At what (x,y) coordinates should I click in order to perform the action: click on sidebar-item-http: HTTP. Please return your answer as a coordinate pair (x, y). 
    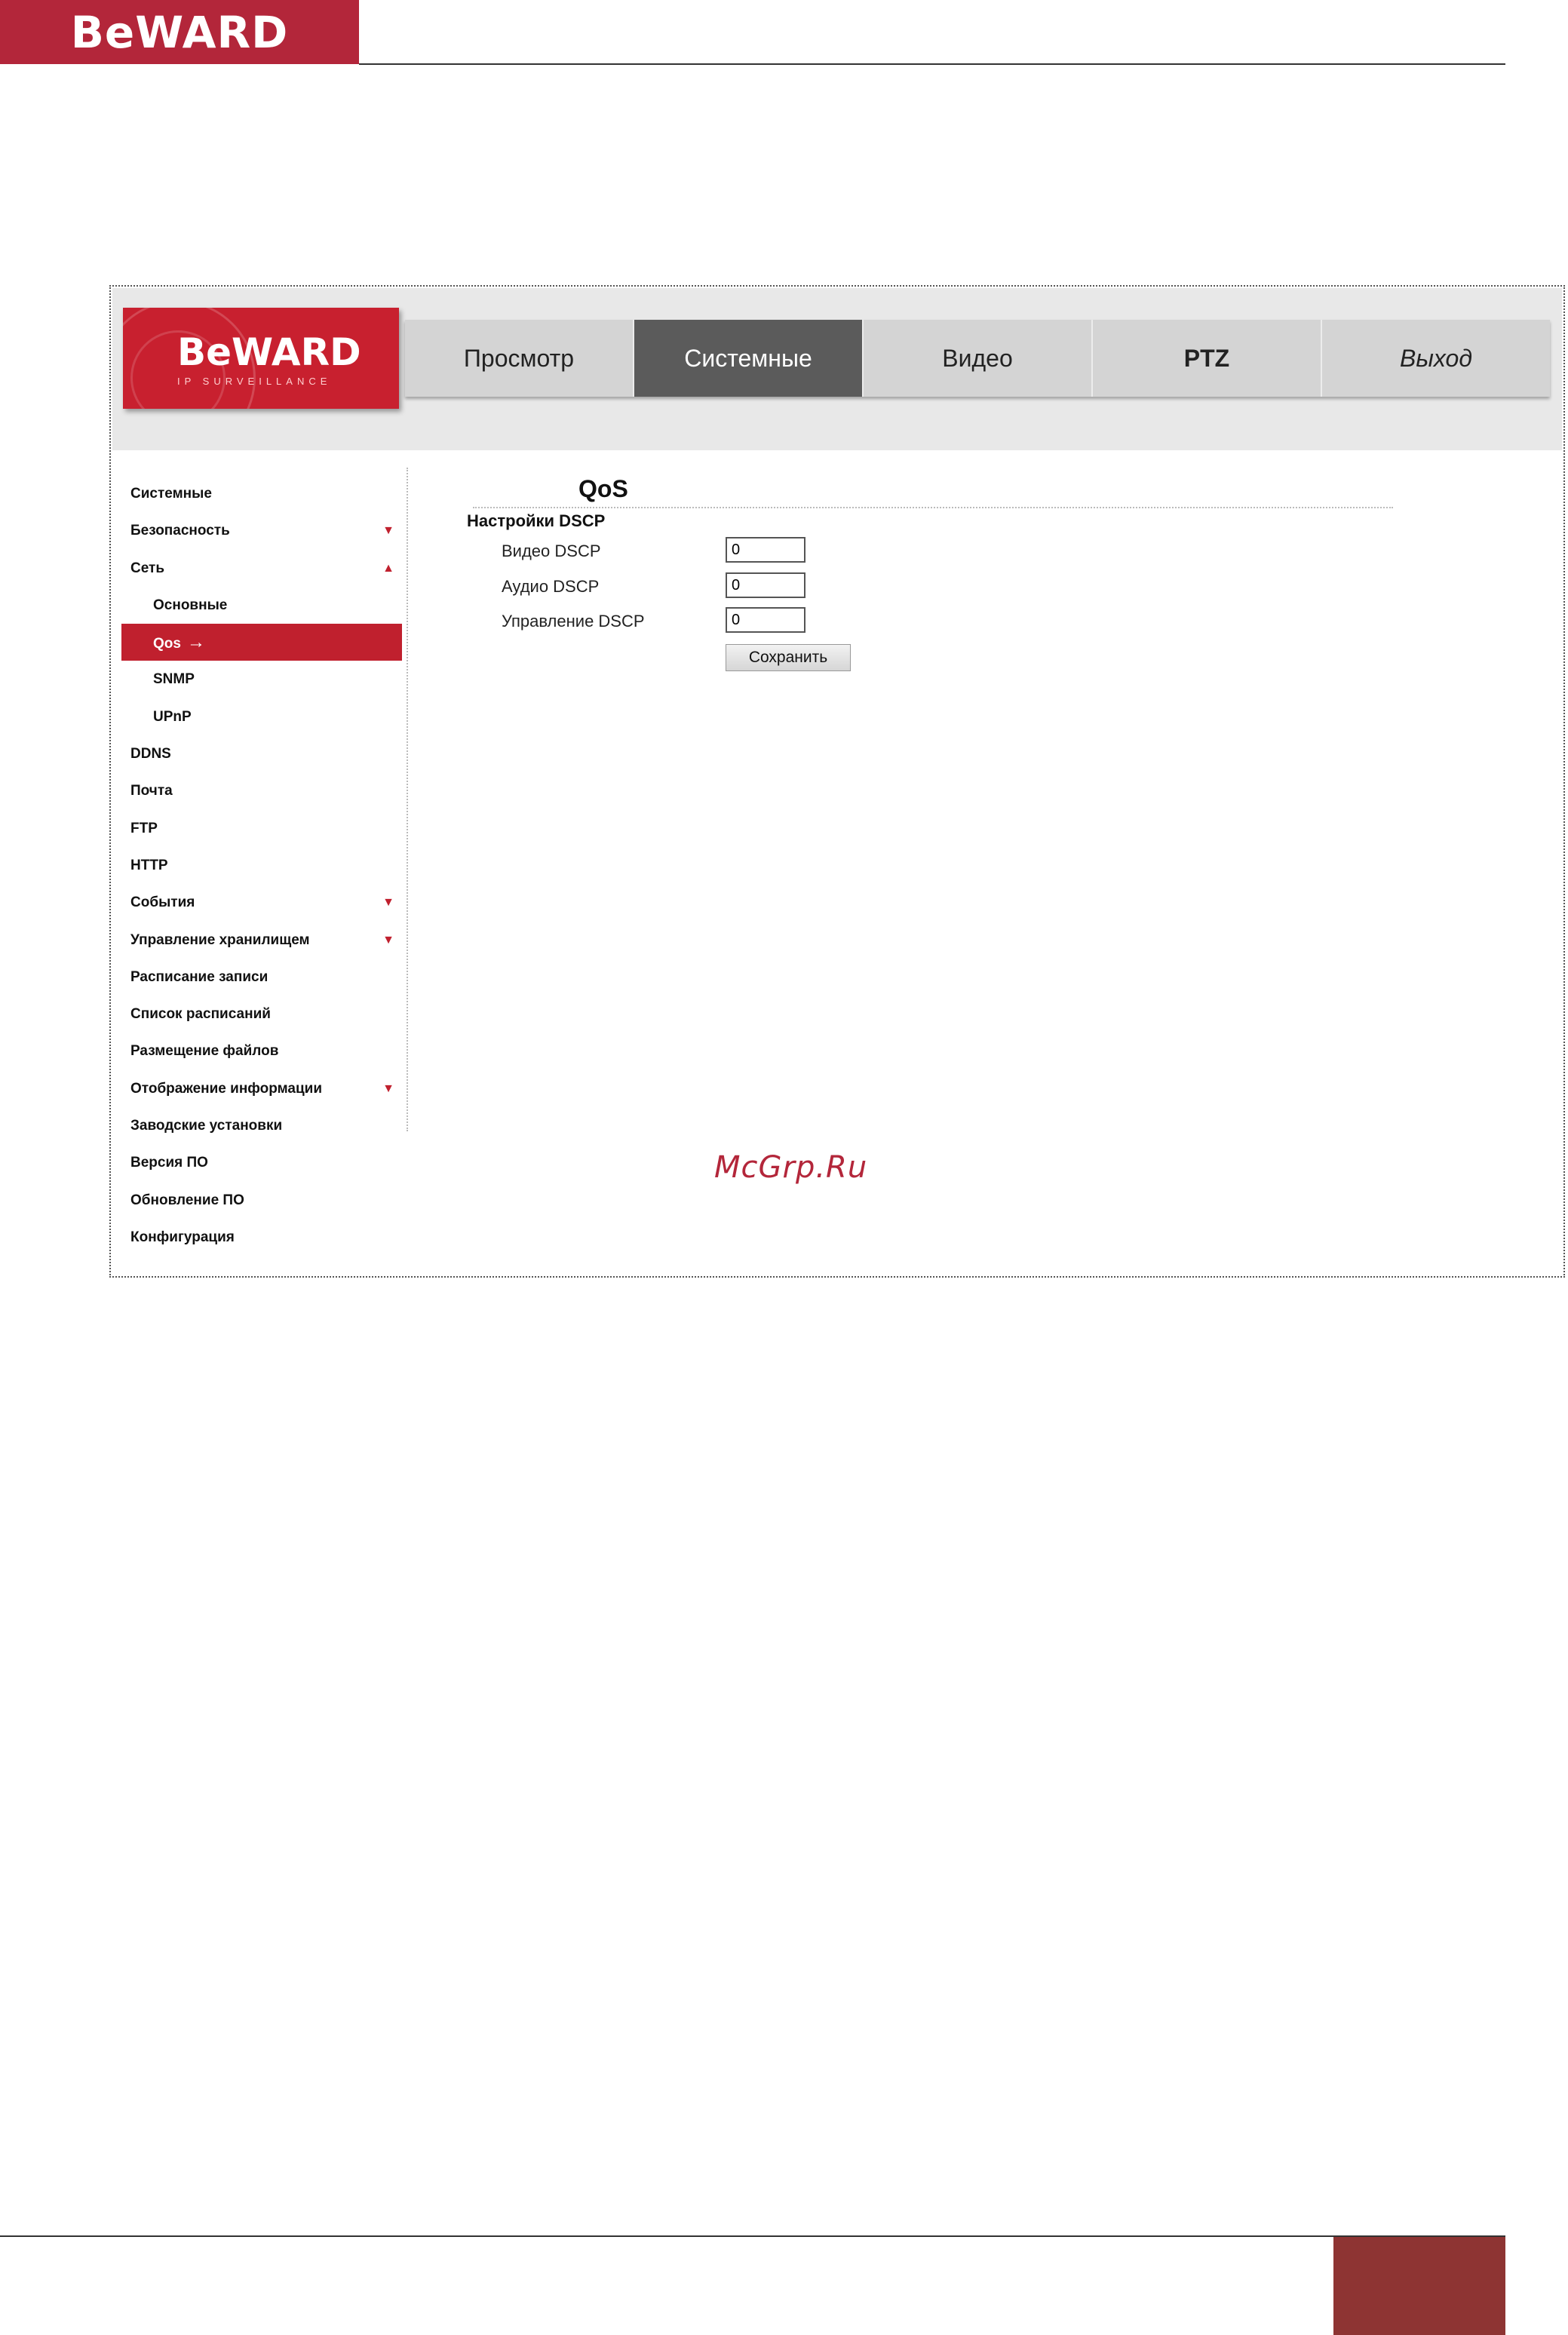
    Looking at the image, I should click on (261, 866).